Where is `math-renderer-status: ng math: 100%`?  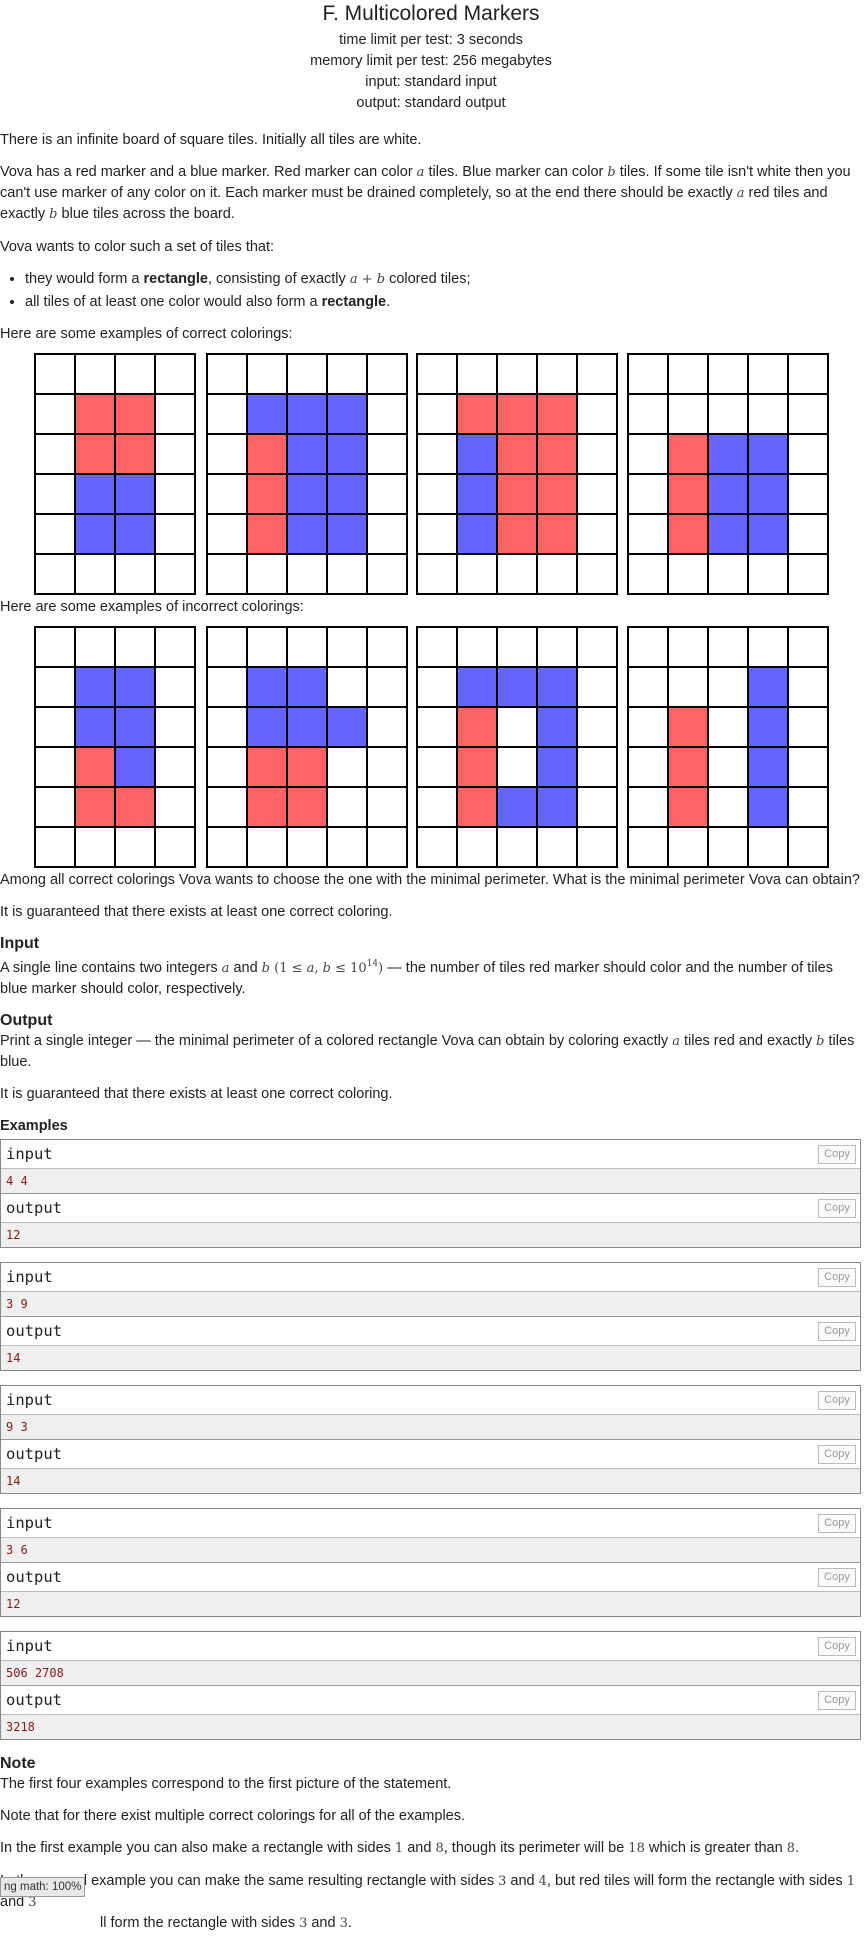
math-renderer-status: ng math: 100% is located at coordinates (43, 1887).